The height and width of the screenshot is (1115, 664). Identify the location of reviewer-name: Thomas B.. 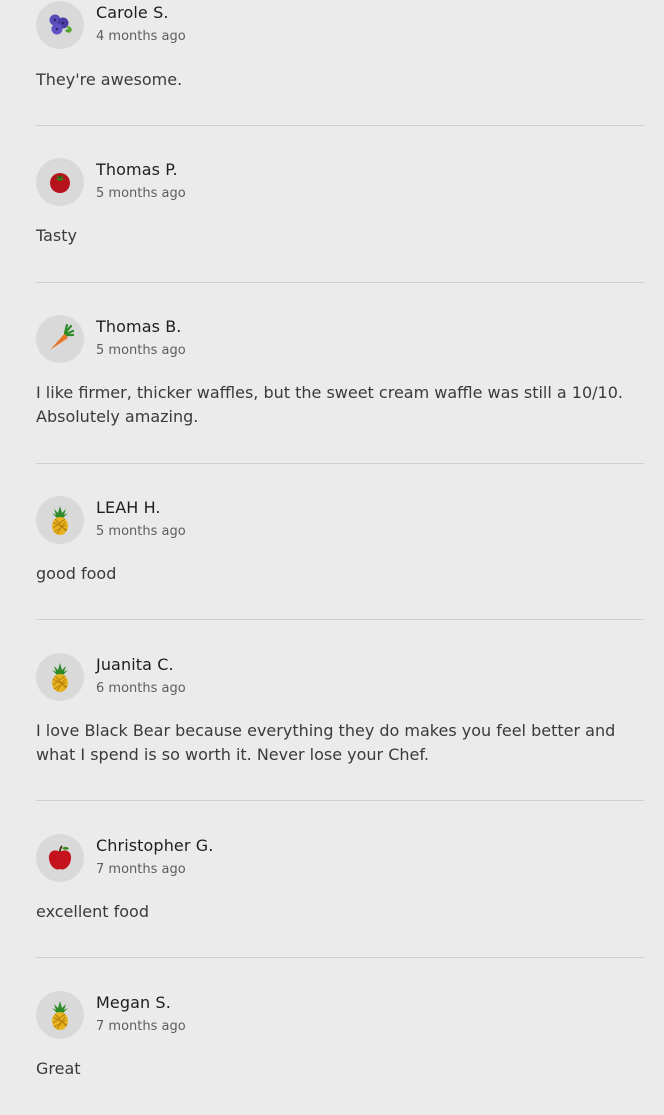
(139, 326).